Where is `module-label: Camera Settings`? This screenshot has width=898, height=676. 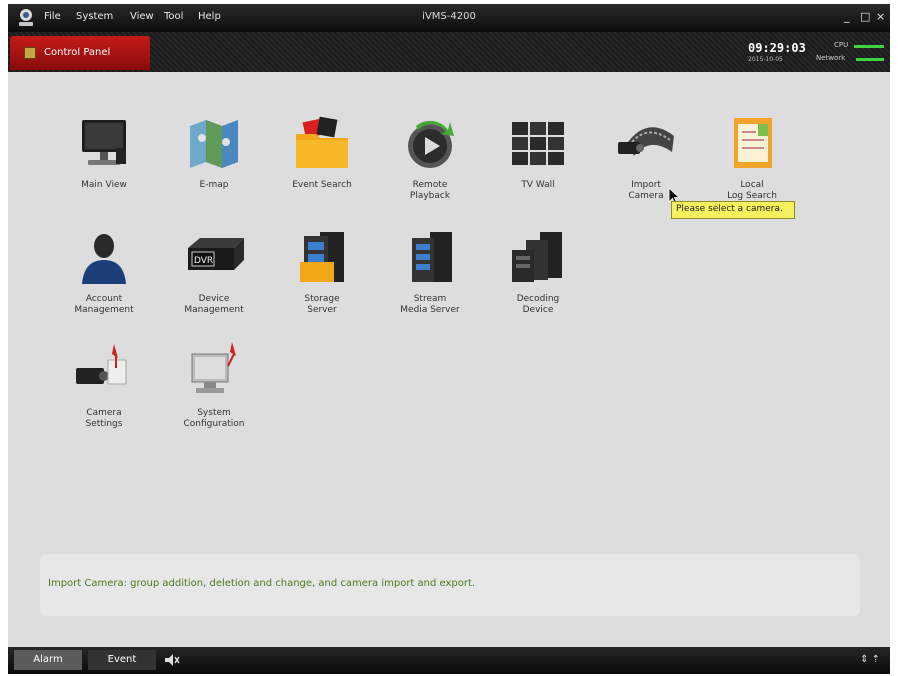 module-label: Camera Settings is located at coordinates (104, 418).